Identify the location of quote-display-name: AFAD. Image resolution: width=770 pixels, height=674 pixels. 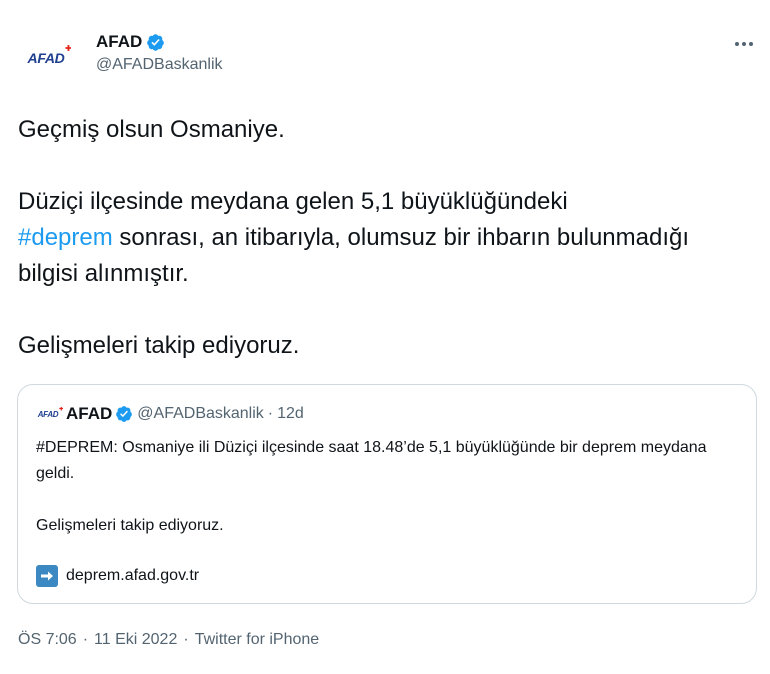
(89, 413).